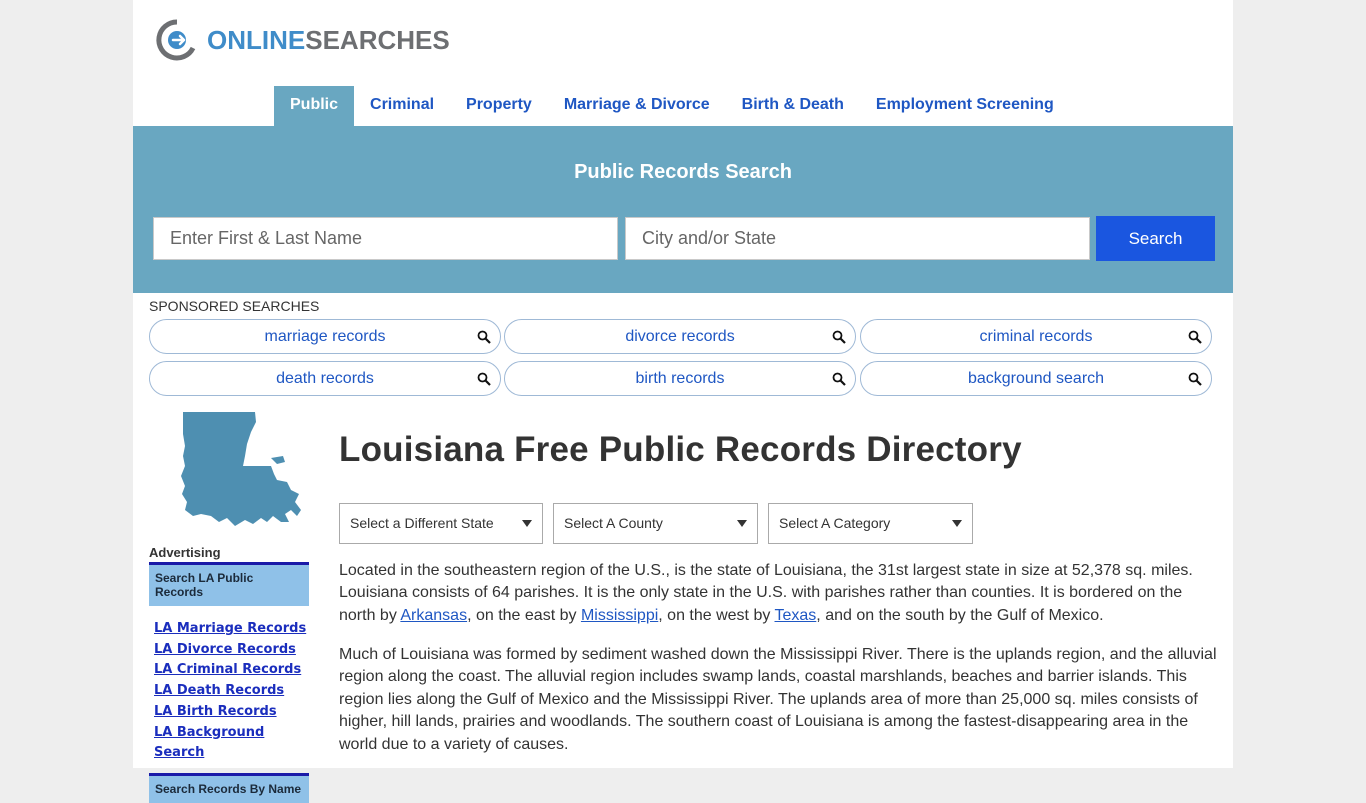 This screenshot has height=803, width=1366. Describe the element at coordinates (613, 523) in the screenshot. I see `county-select-value: Select A County` at that location.